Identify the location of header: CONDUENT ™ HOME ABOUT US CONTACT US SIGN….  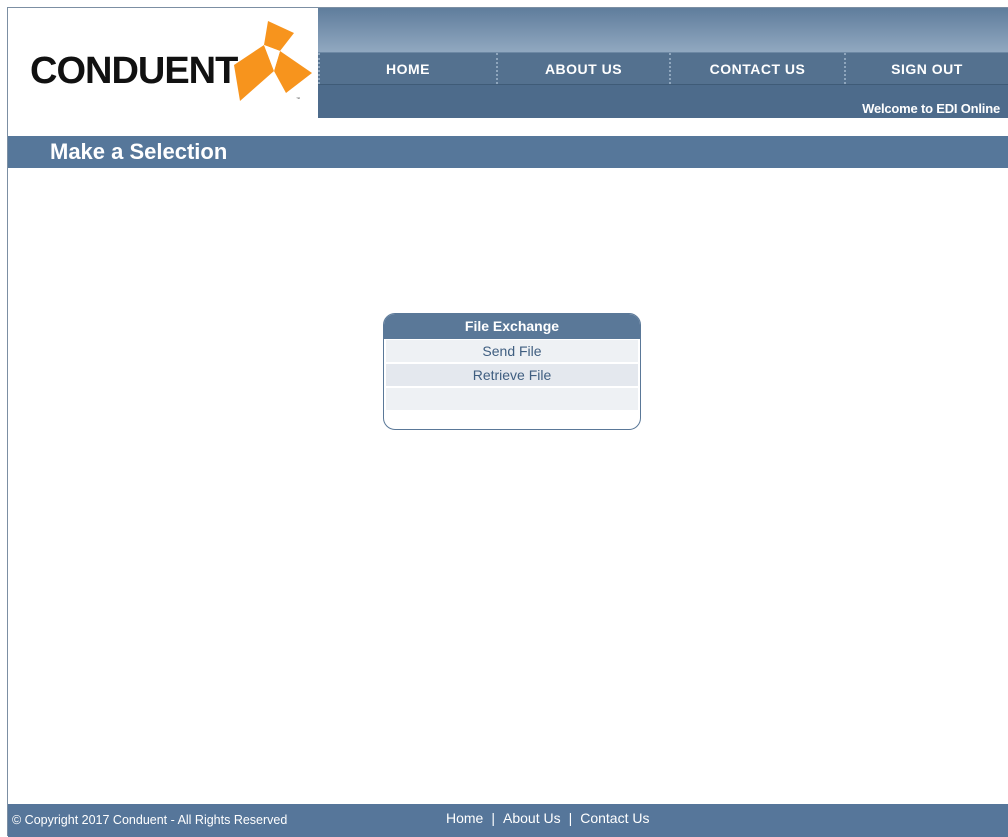
(508, 63).